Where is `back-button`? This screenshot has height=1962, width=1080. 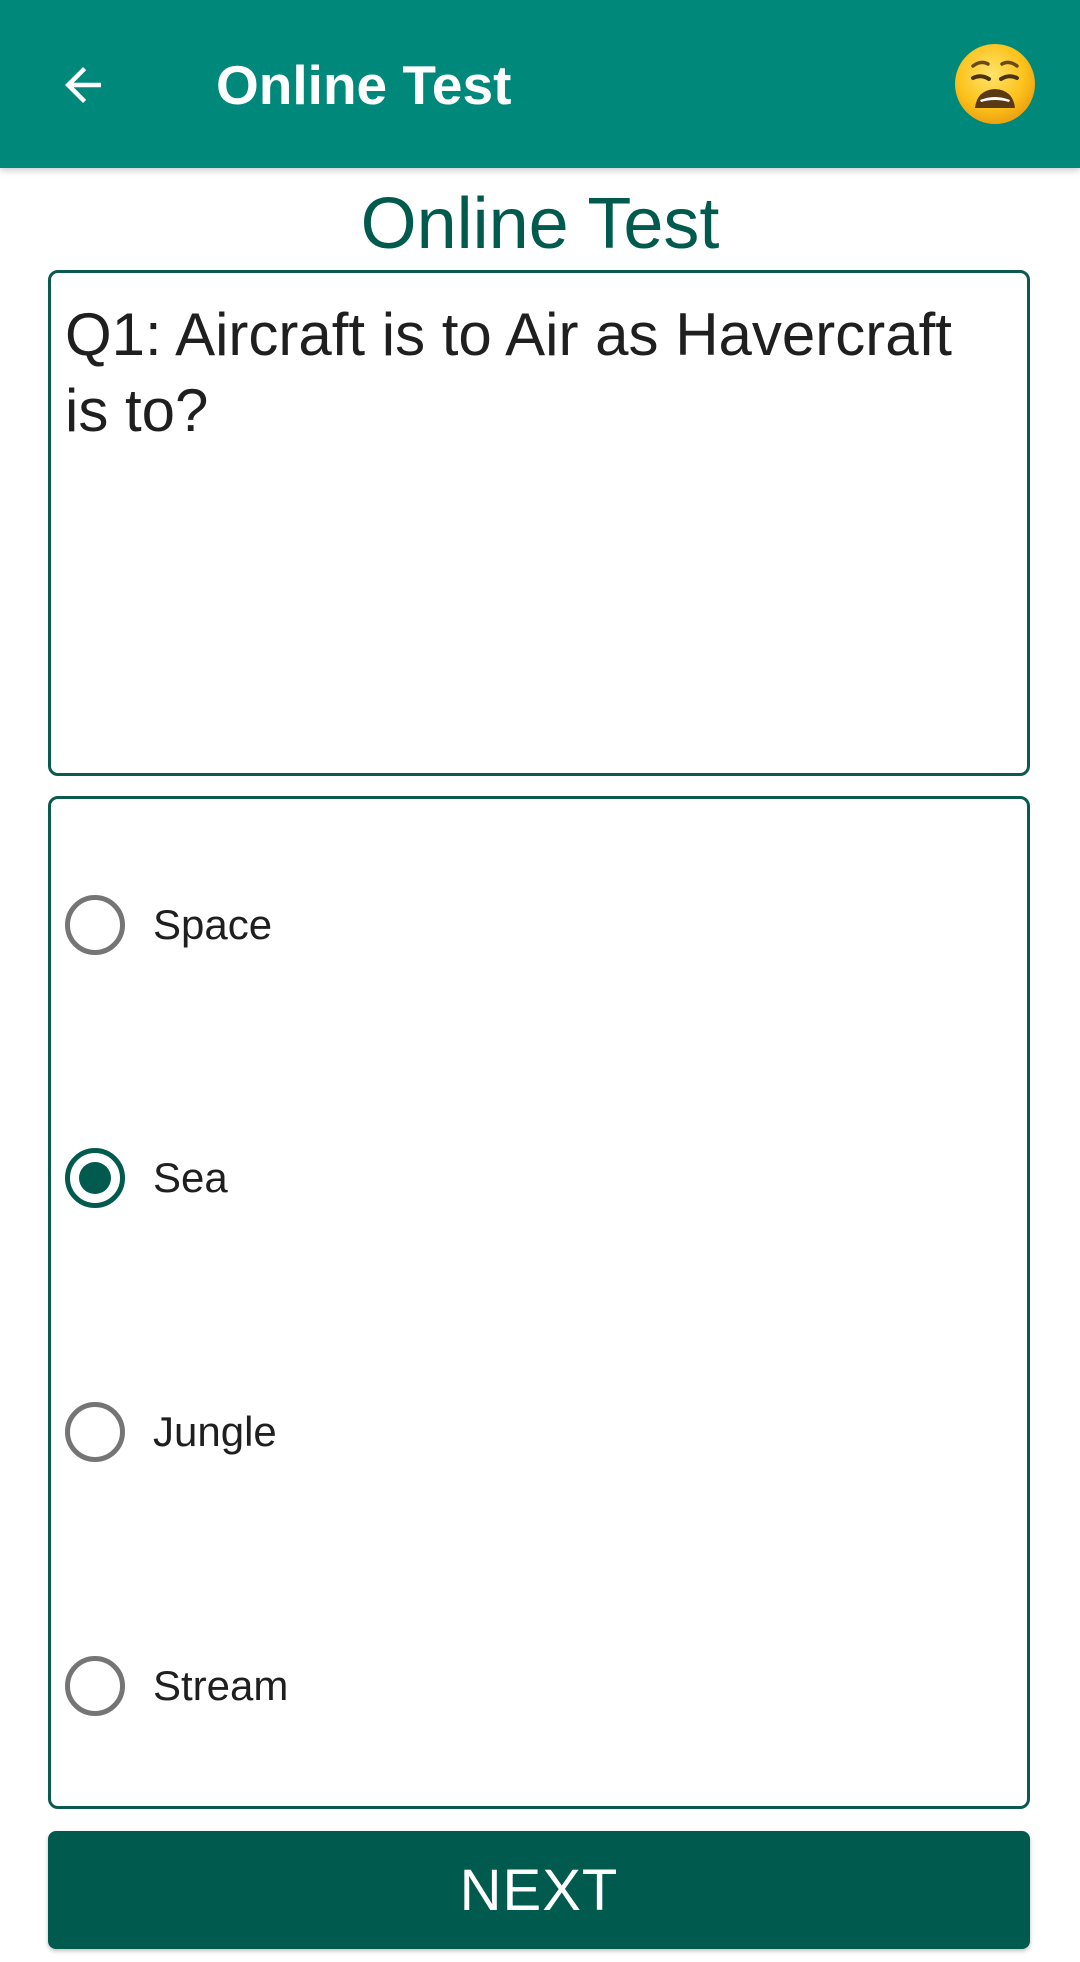 back-button is located at coordinates (83, 85).